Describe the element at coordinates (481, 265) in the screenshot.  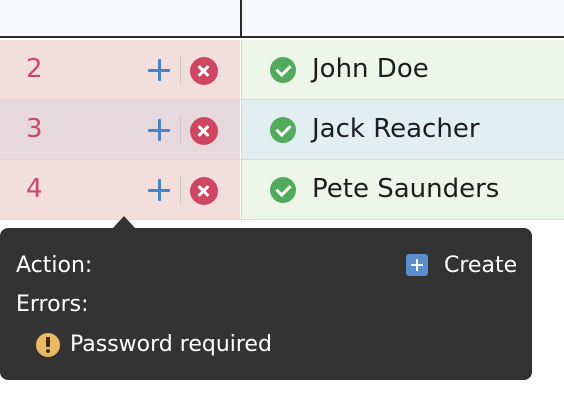
I see `action-value: Create` at that location.